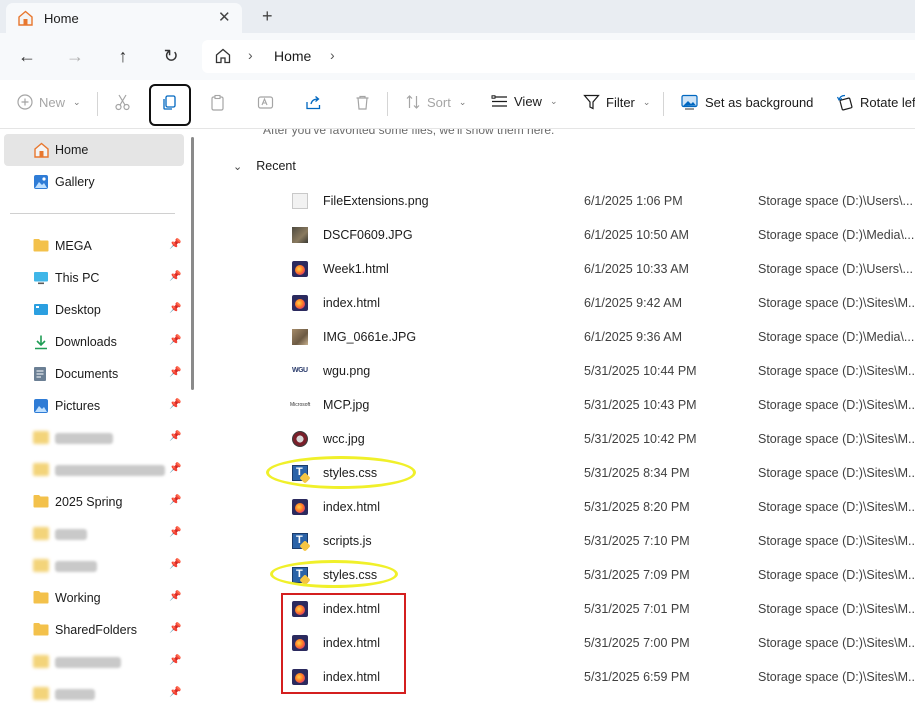  I want to click on set-as-background-button: Set as background, so click(747, 102).